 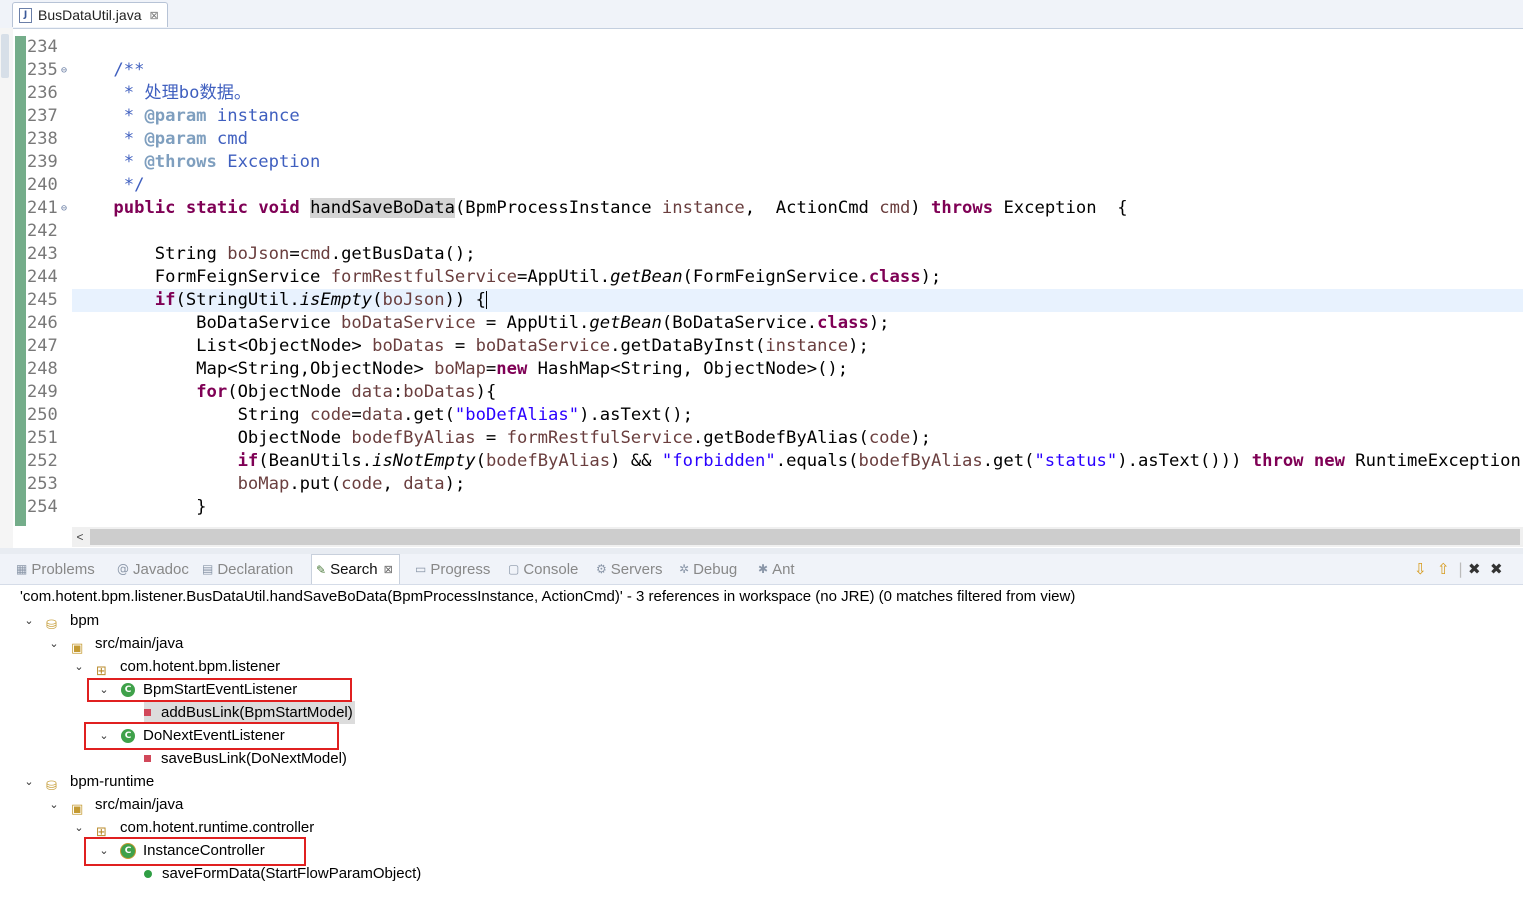 I want to click on scroll-left-icon: <, so click(x=80, y=537).